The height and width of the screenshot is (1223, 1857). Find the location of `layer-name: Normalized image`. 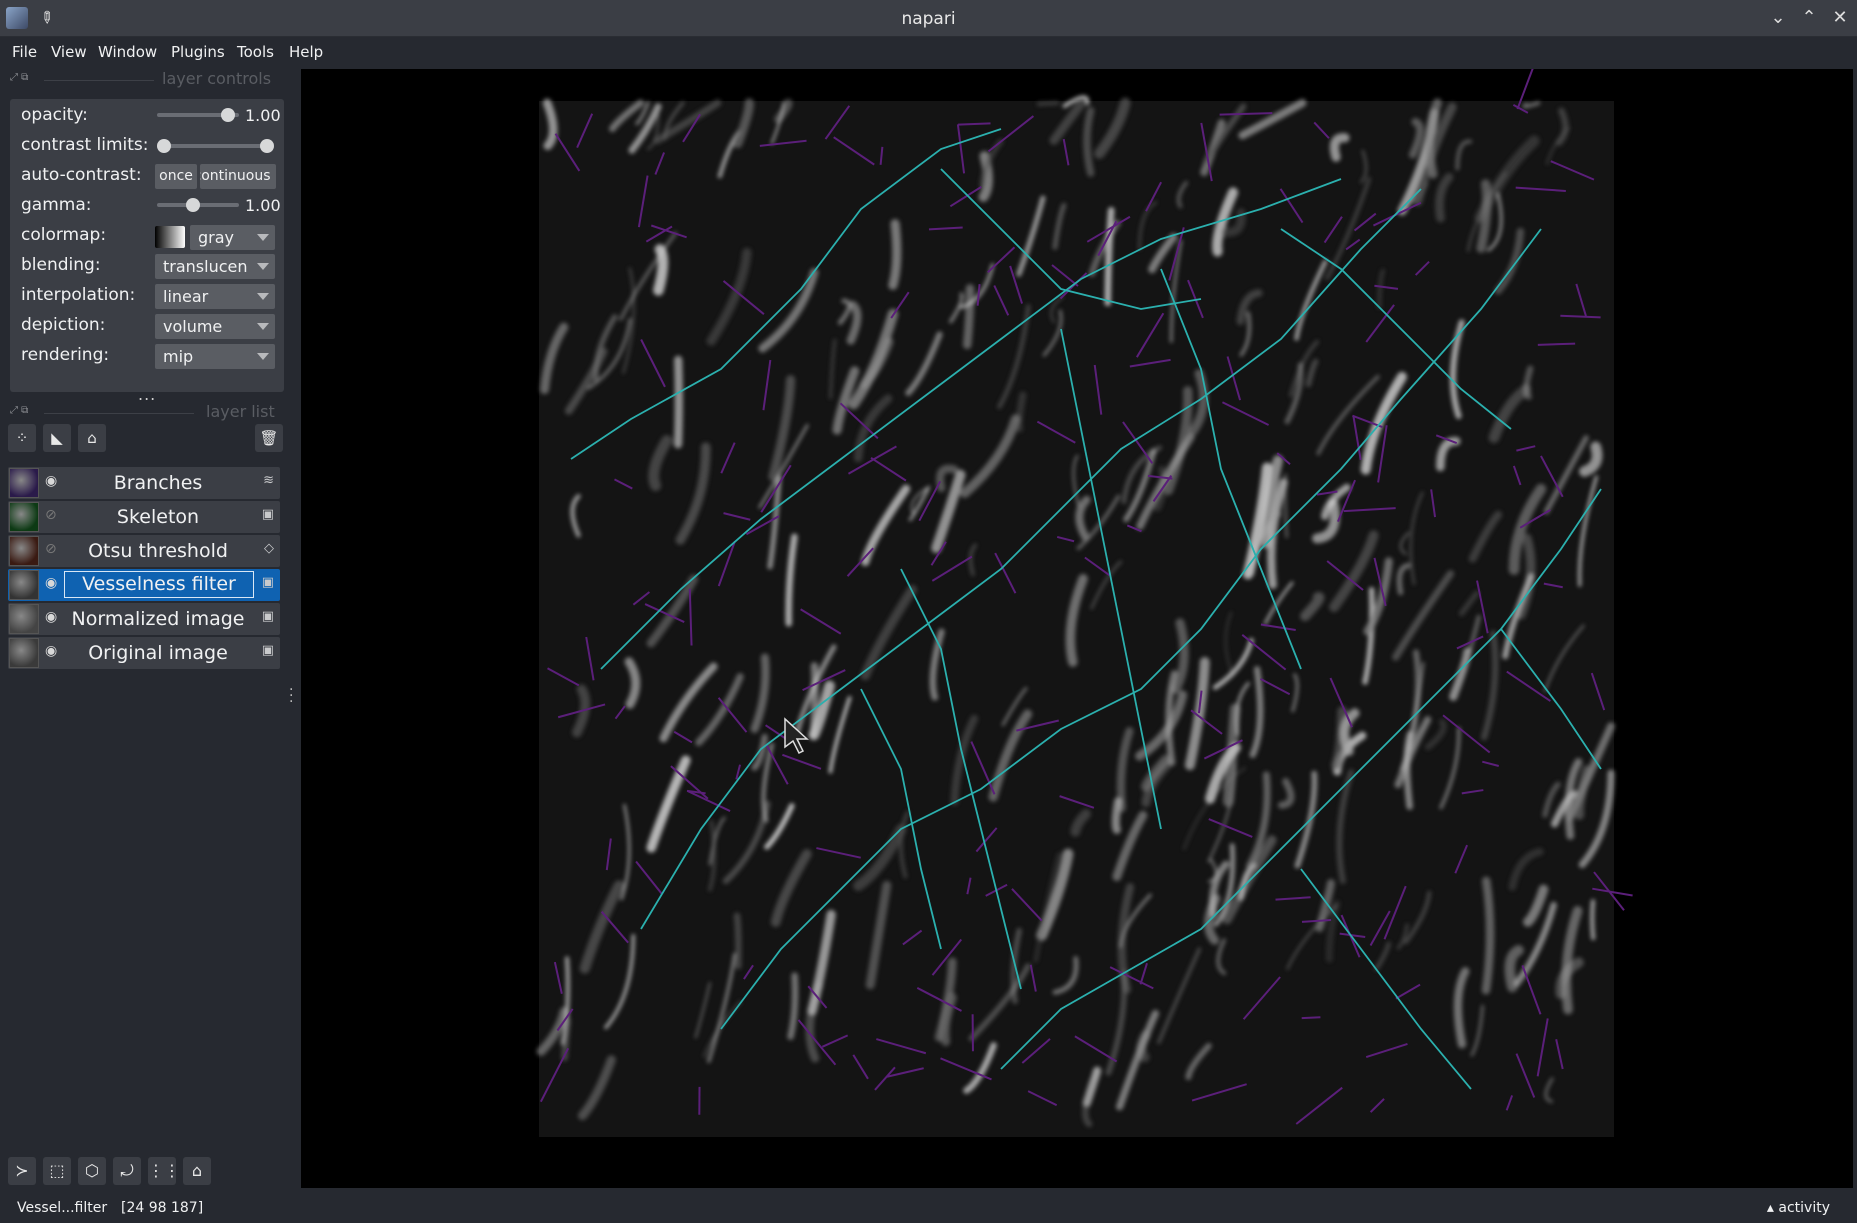

layer-name: Normalized image is located at coordinates (158, 619).